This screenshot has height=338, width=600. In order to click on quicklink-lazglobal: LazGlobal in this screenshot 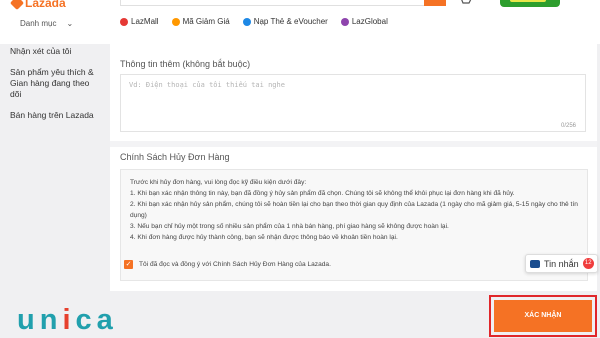, I will do `click(364, 21)`.